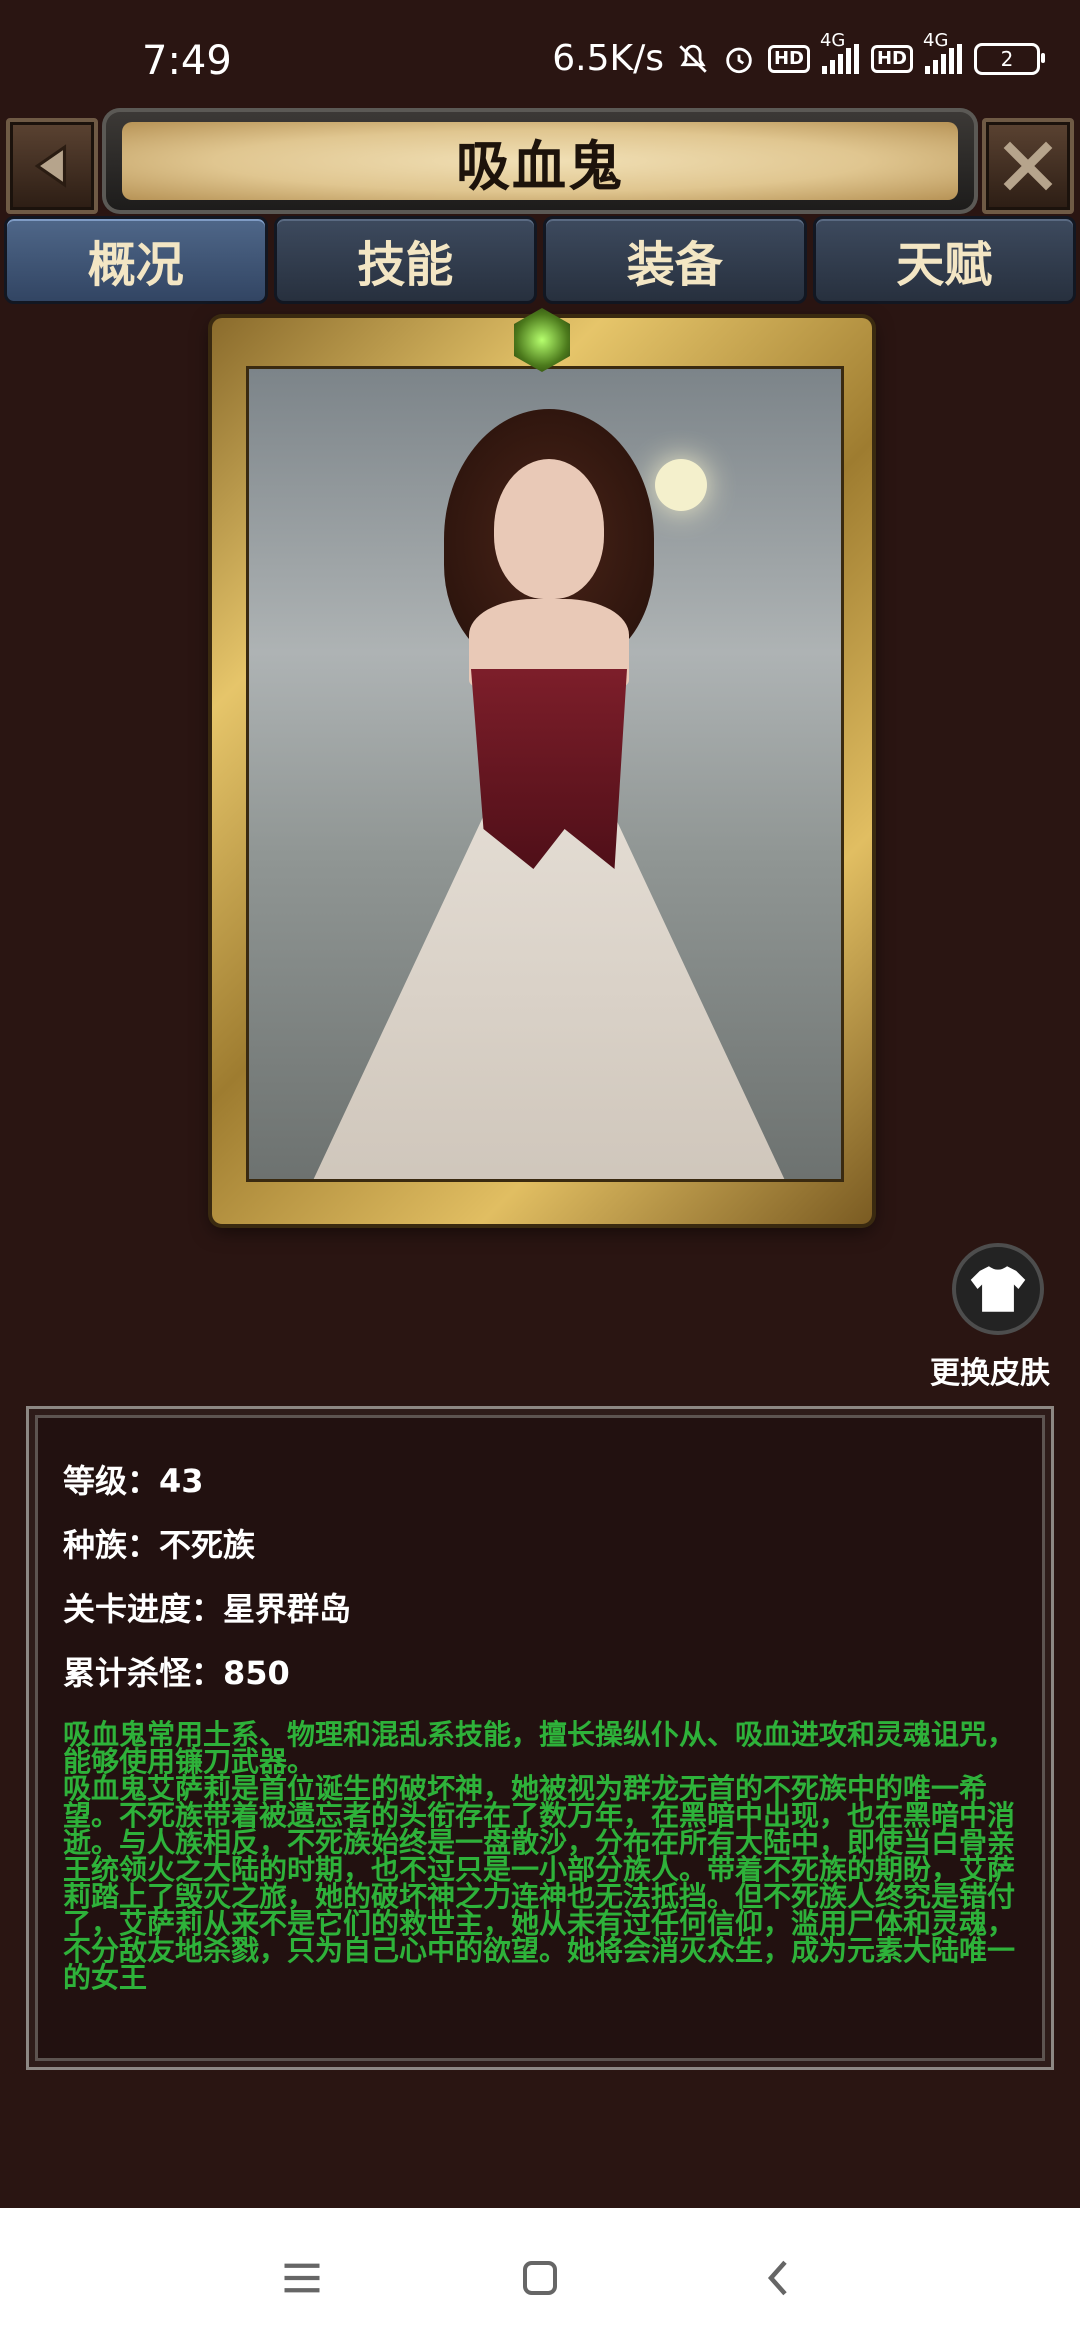 Image resolution: width=1080 pixels, height=2340 pixels. I want to click on title-frame: 吸血鬼, so click(540, 161).